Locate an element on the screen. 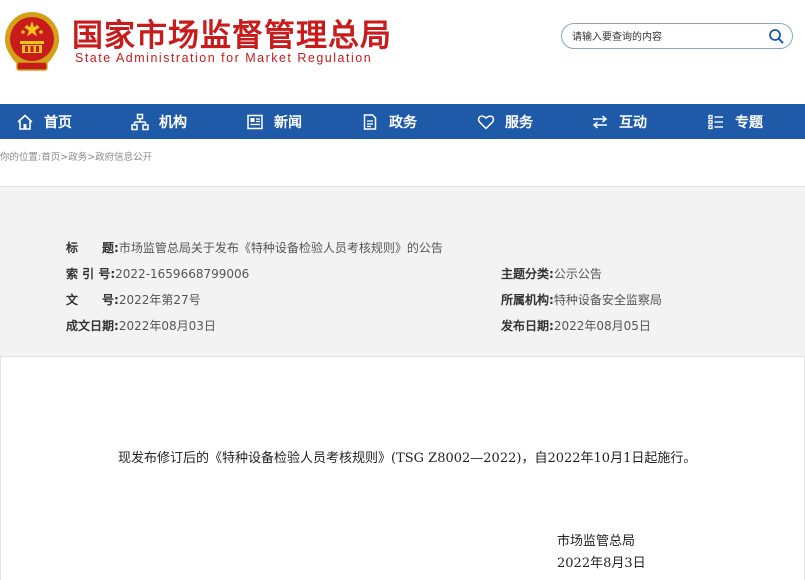 Image resolution: width=805 pixels, height=580 pixels. announcement-date: 2022年8月3日 is located at coordinates (601, 563).